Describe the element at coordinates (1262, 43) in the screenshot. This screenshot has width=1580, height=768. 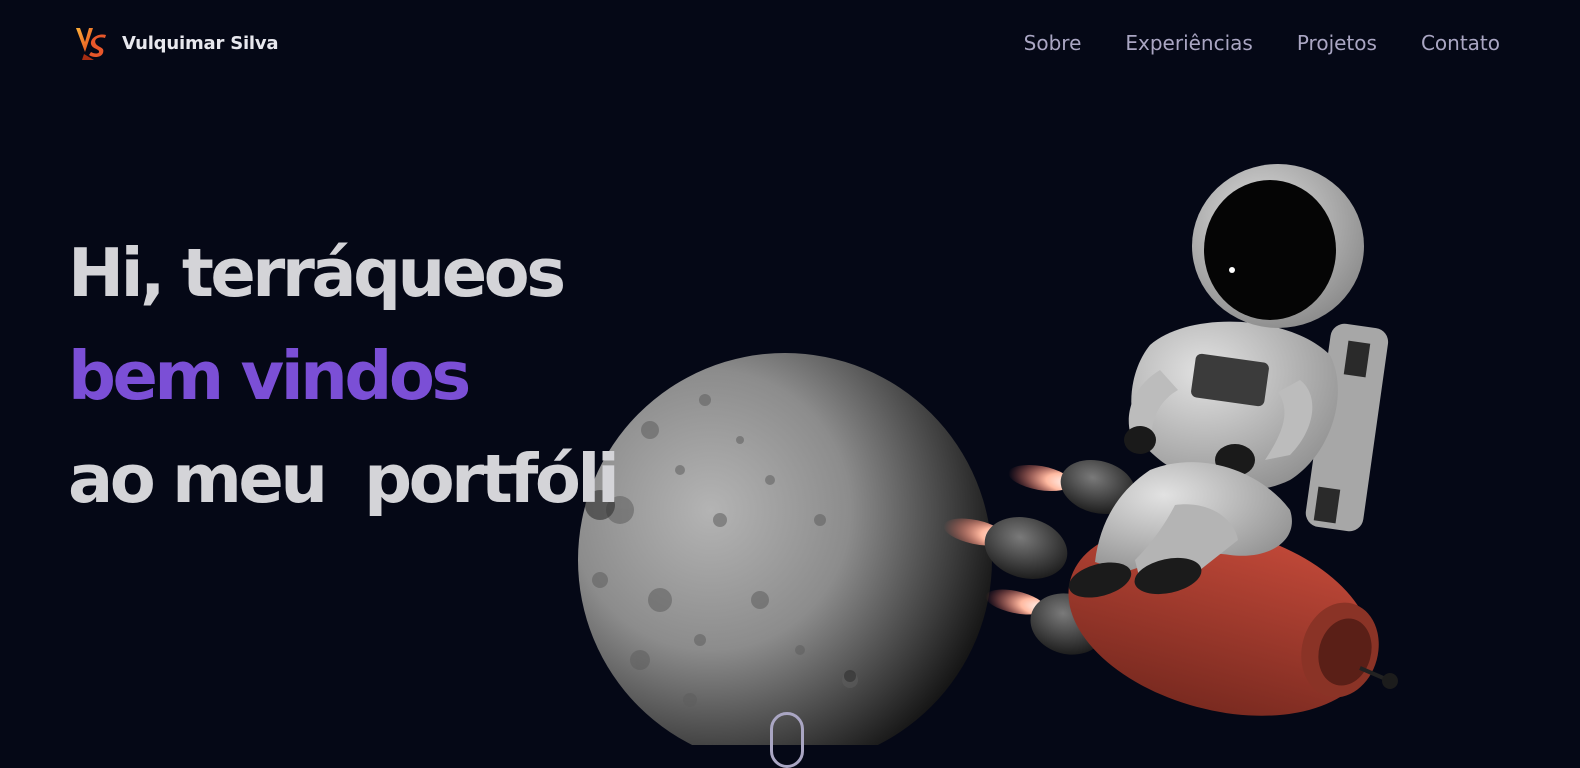
I see `nav-links: Sobre Experiências Projetos Contato` at that location.